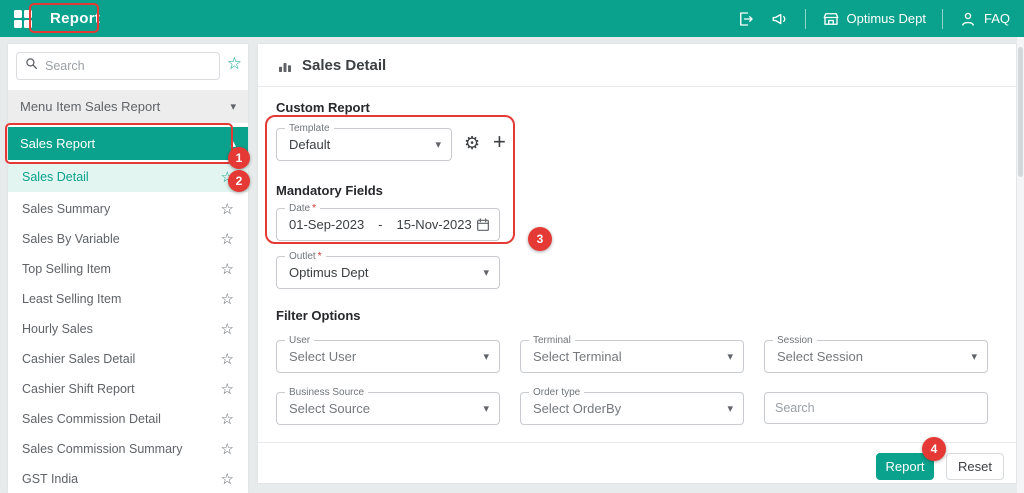 The width and height of the screenshot is (1024, 493). Describe the element at coordinates (388, 353) in the screenshot. I see `user-select: User Select User ▾` at that location.